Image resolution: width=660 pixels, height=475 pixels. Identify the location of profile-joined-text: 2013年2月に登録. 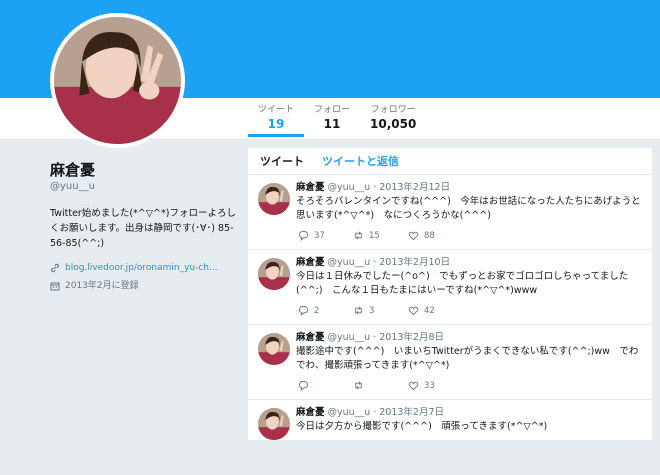
(102, 286).